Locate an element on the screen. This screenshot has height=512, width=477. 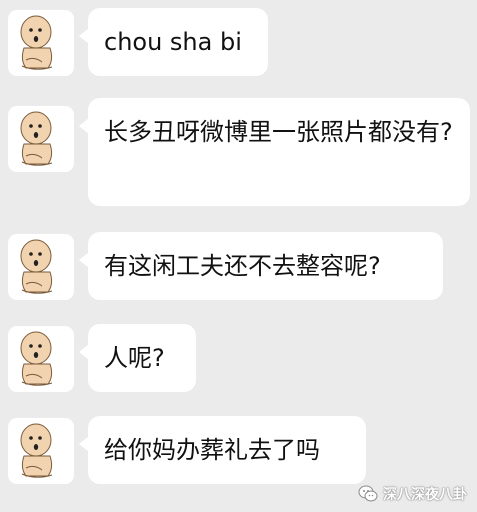
message-text: 长多丑呀微博里一张照片都没有? is located at coordinates (278, 132).